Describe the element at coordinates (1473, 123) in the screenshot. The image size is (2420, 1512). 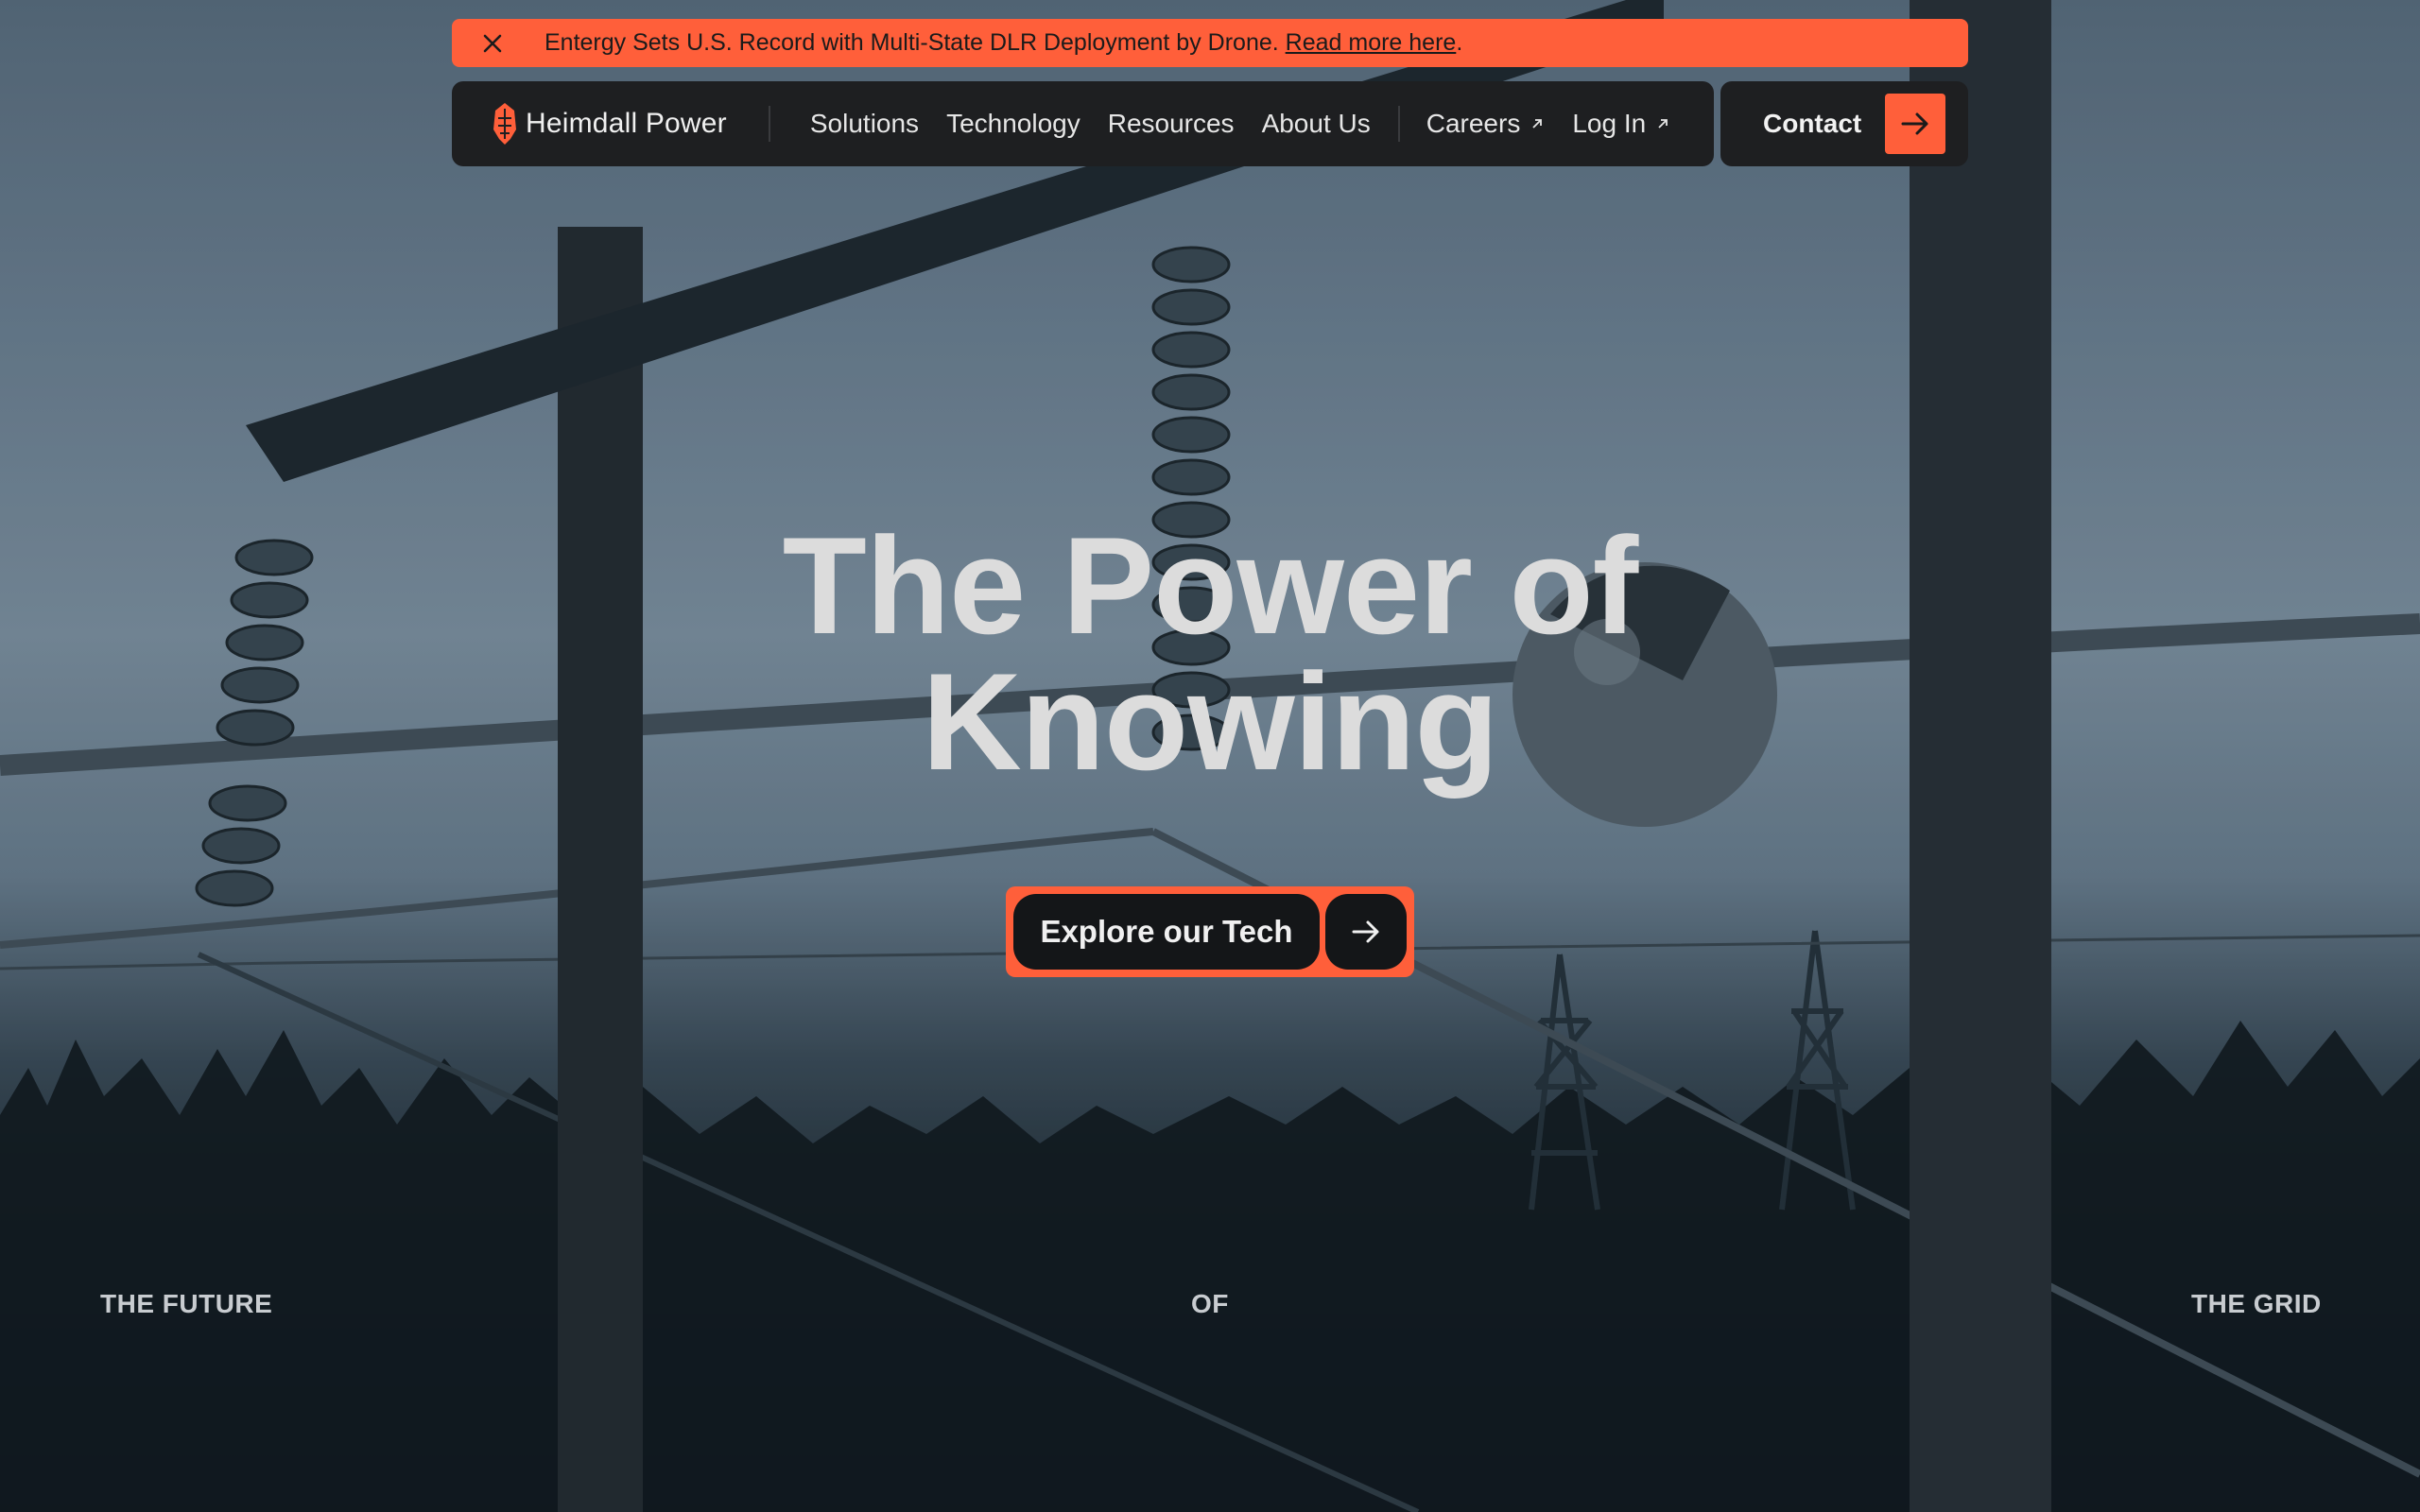
I see `nav-item-careers-label: Careers` at that location.